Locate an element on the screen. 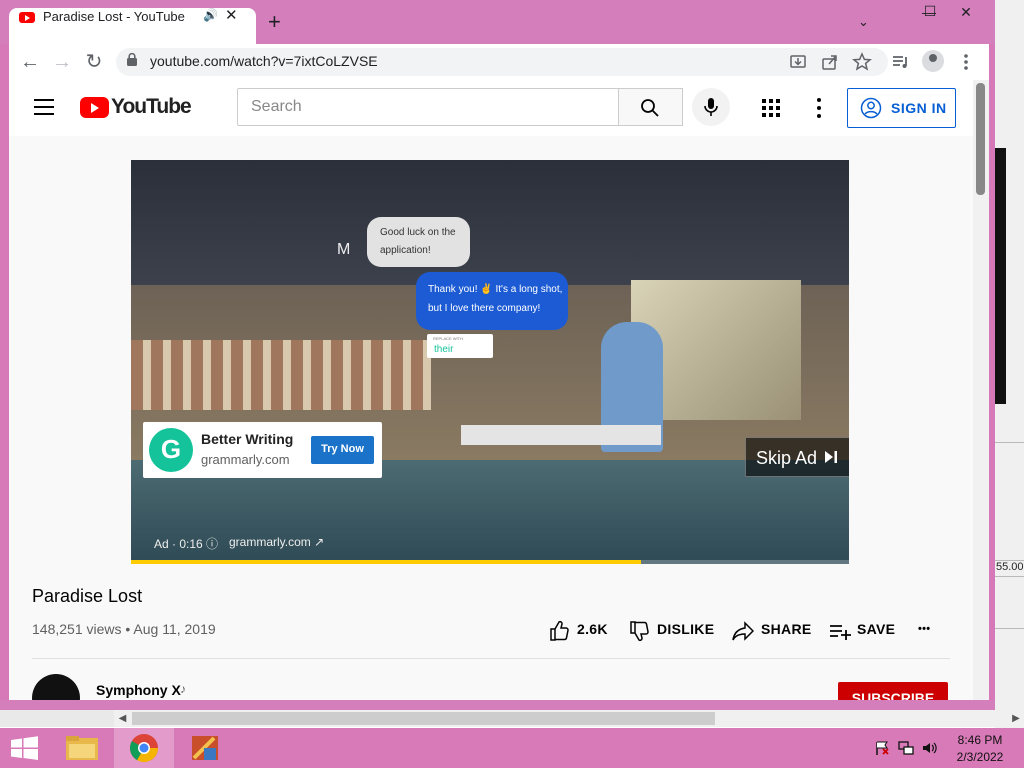  youtube-favicon-icon is located at coordinates (27, 17).